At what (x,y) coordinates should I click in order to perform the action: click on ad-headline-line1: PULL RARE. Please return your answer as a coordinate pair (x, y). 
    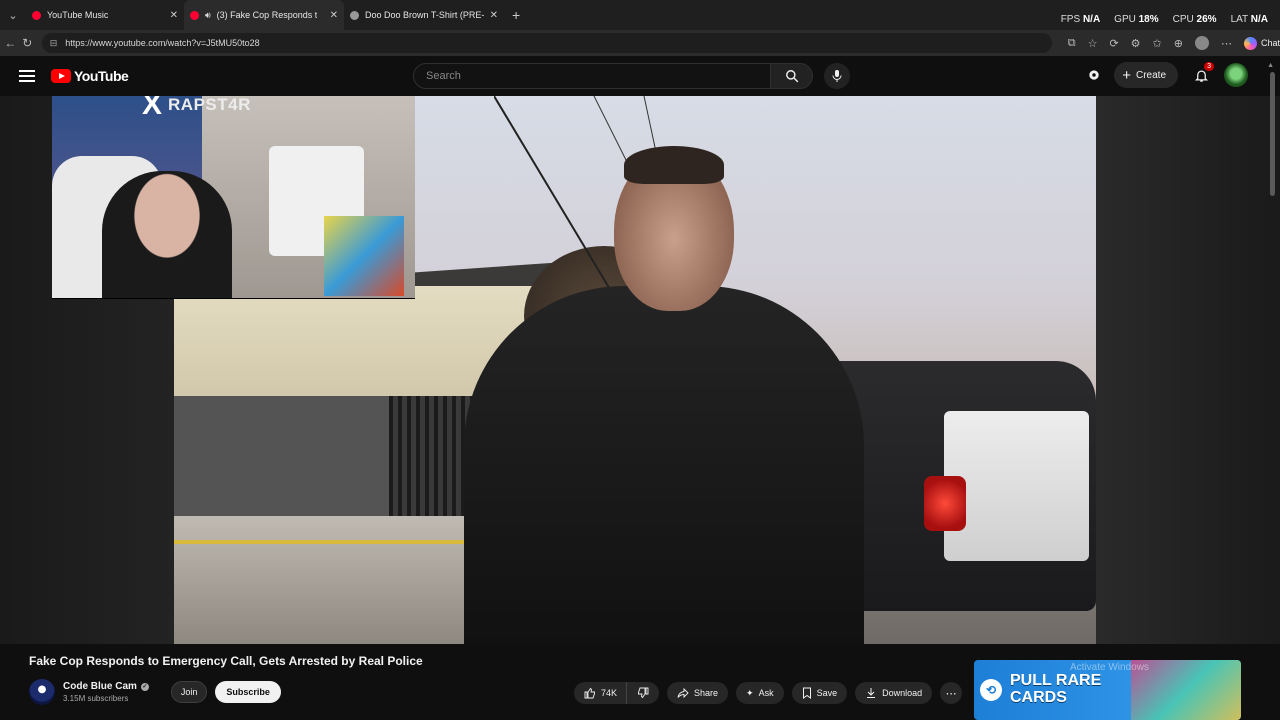
    Looking at the image, I should click on (1056, 681).